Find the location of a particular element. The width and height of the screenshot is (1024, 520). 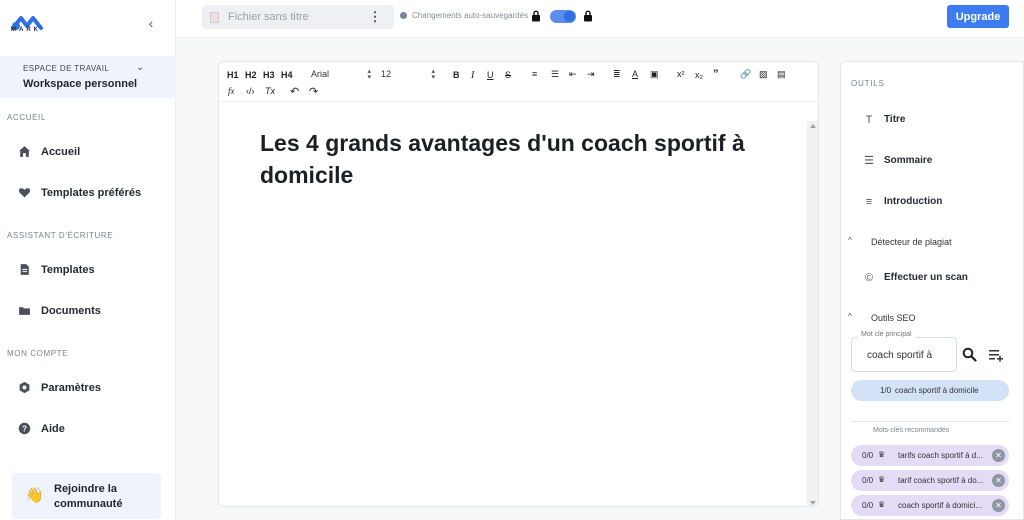

main-keyword-field: Mot clé principal is located at coordinates (904, 351).